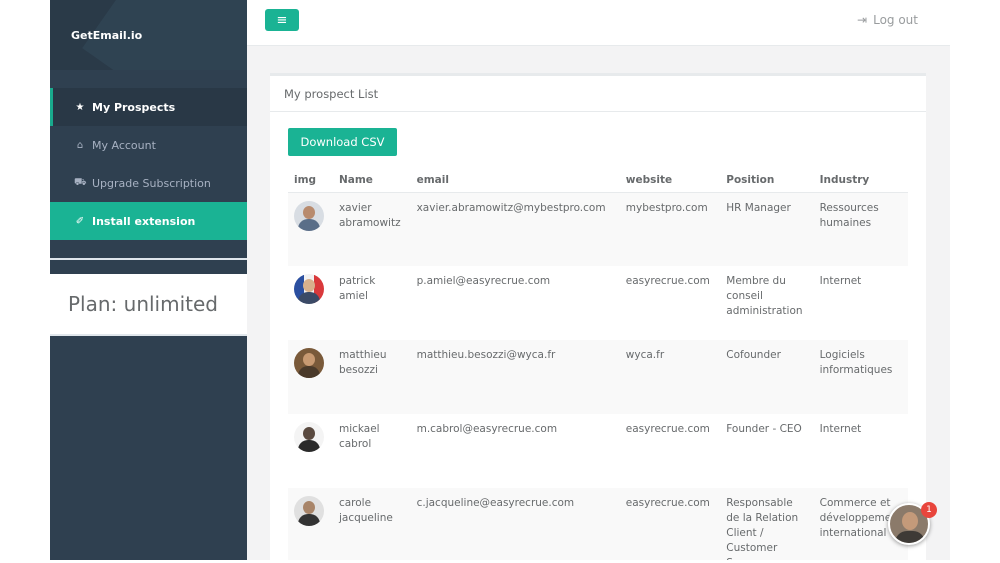 The height and width of the screenshot is (563, 1000). Describe the element at coordinates (860, 180) in the screenshot. I see `column-header-industry: Industry` at that location.